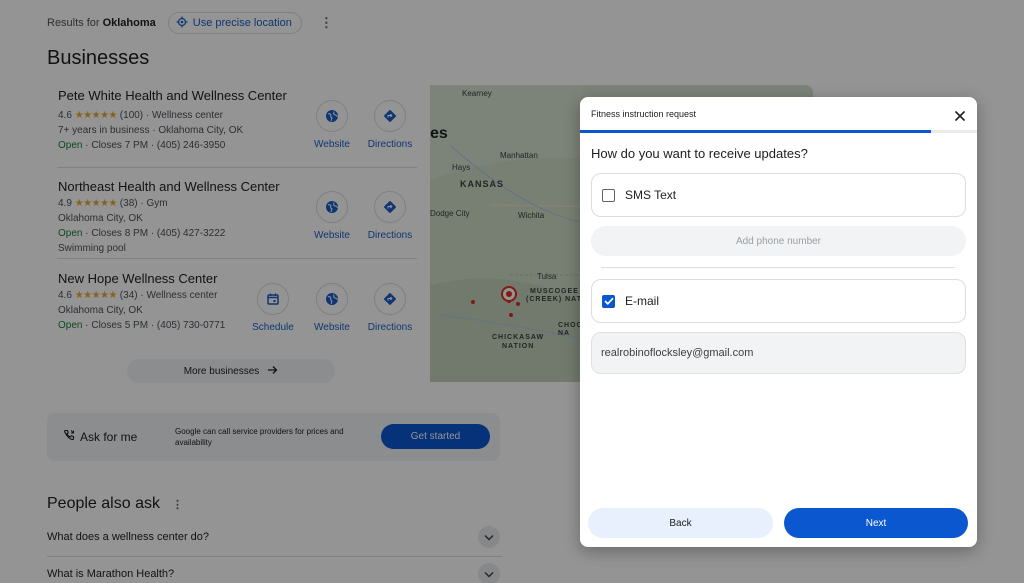 The image size is (1024, 583). I want to click on email-checkbox, so click(608, 301).